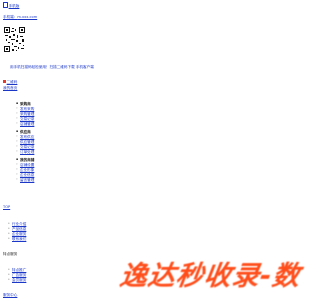 The height and width of the screenshot is (300, 320). I want to click on service-center-label: 服务中心, so click(10, 295).